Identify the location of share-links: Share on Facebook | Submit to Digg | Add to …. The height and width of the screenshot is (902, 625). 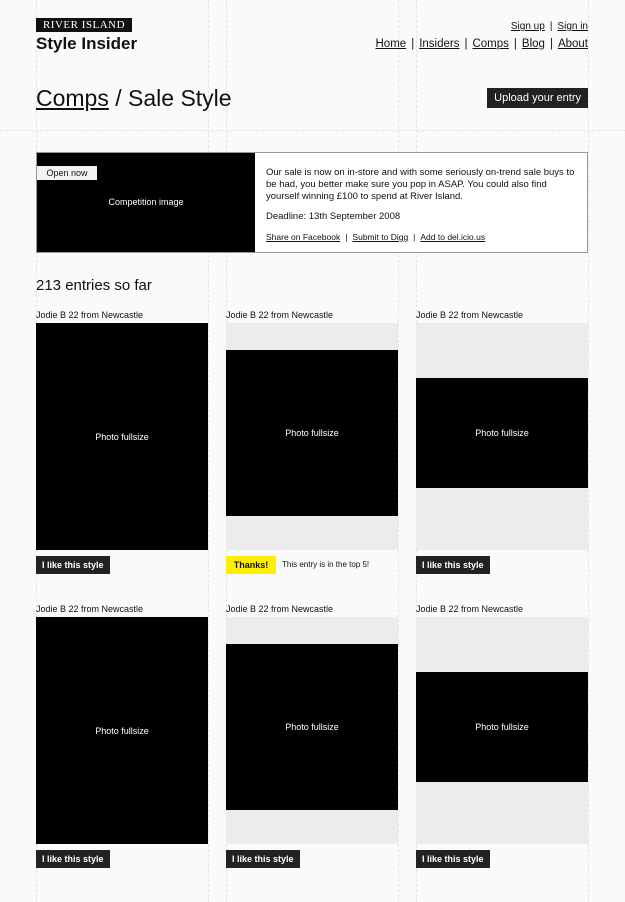
(421, 237).